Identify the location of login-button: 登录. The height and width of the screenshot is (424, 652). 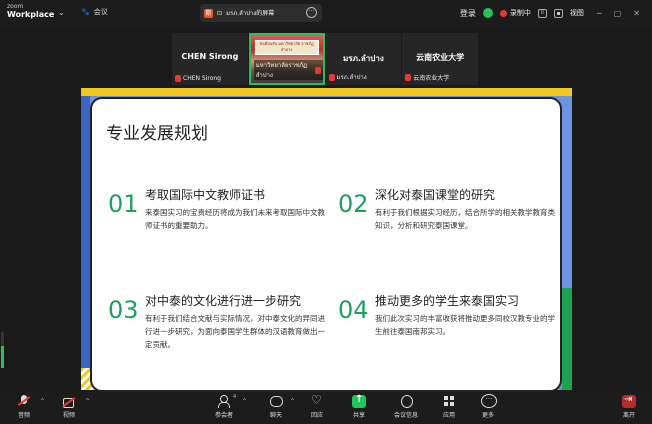
(468, 13).